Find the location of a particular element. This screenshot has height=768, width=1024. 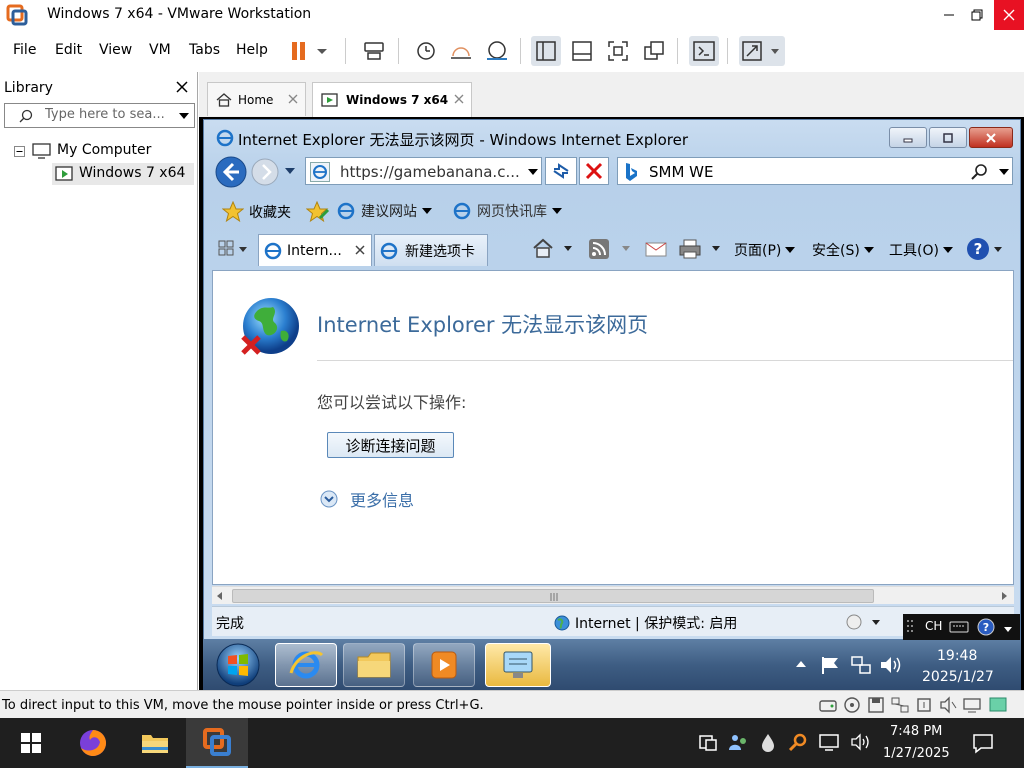

page-menu-button: 页面(P) is located at coordinates (765, 250).